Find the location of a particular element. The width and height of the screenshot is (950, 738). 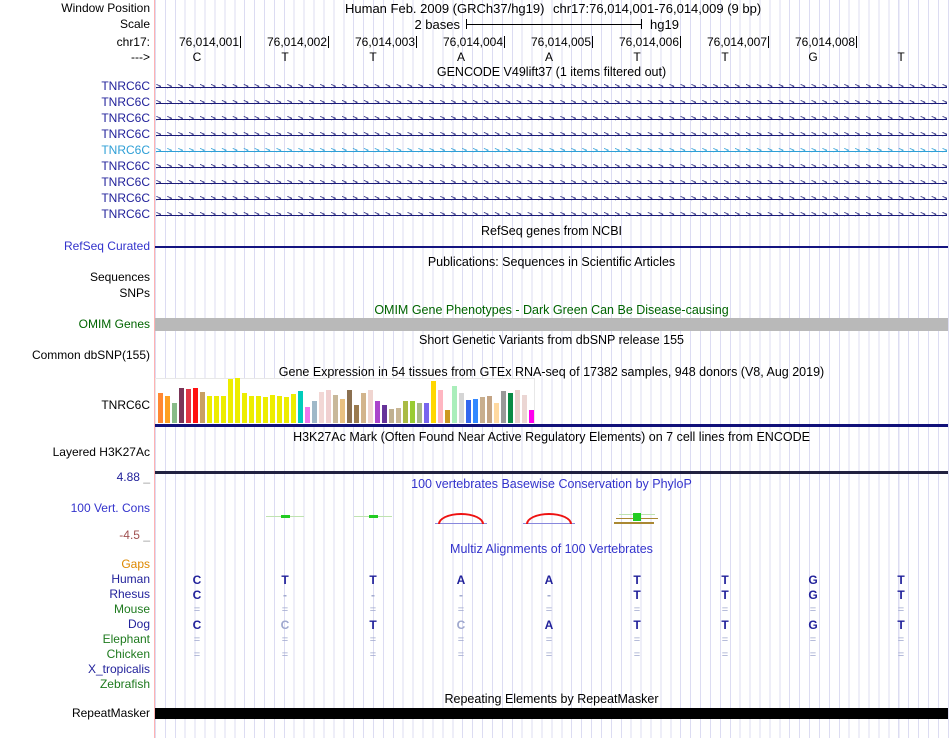

multiz-species-label-x_tropicalis: X_tropicalis is located at coordinates (75, 669).